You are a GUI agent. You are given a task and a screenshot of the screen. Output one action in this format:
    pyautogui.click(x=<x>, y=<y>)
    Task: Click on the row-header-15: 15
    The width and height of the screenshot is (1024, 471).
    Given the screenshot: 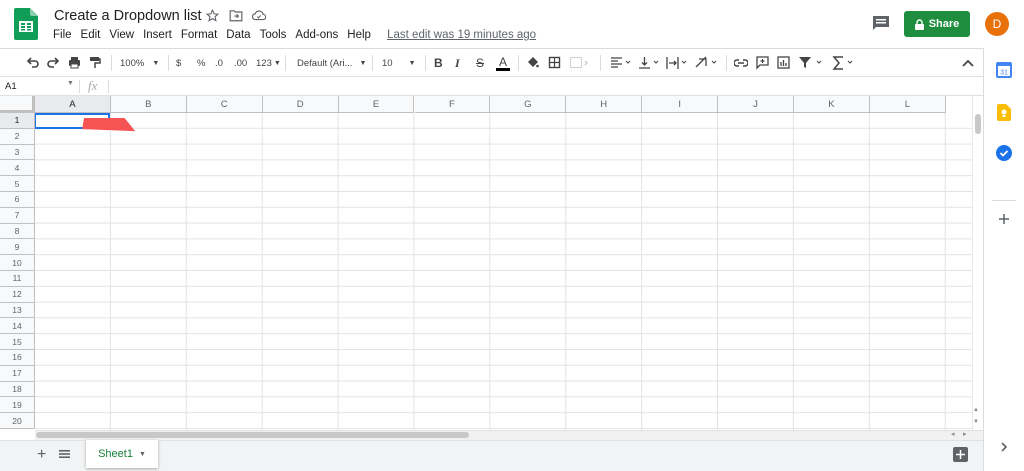 What is the action you would take?
    pyautogui.click(x=17, y=342)
    